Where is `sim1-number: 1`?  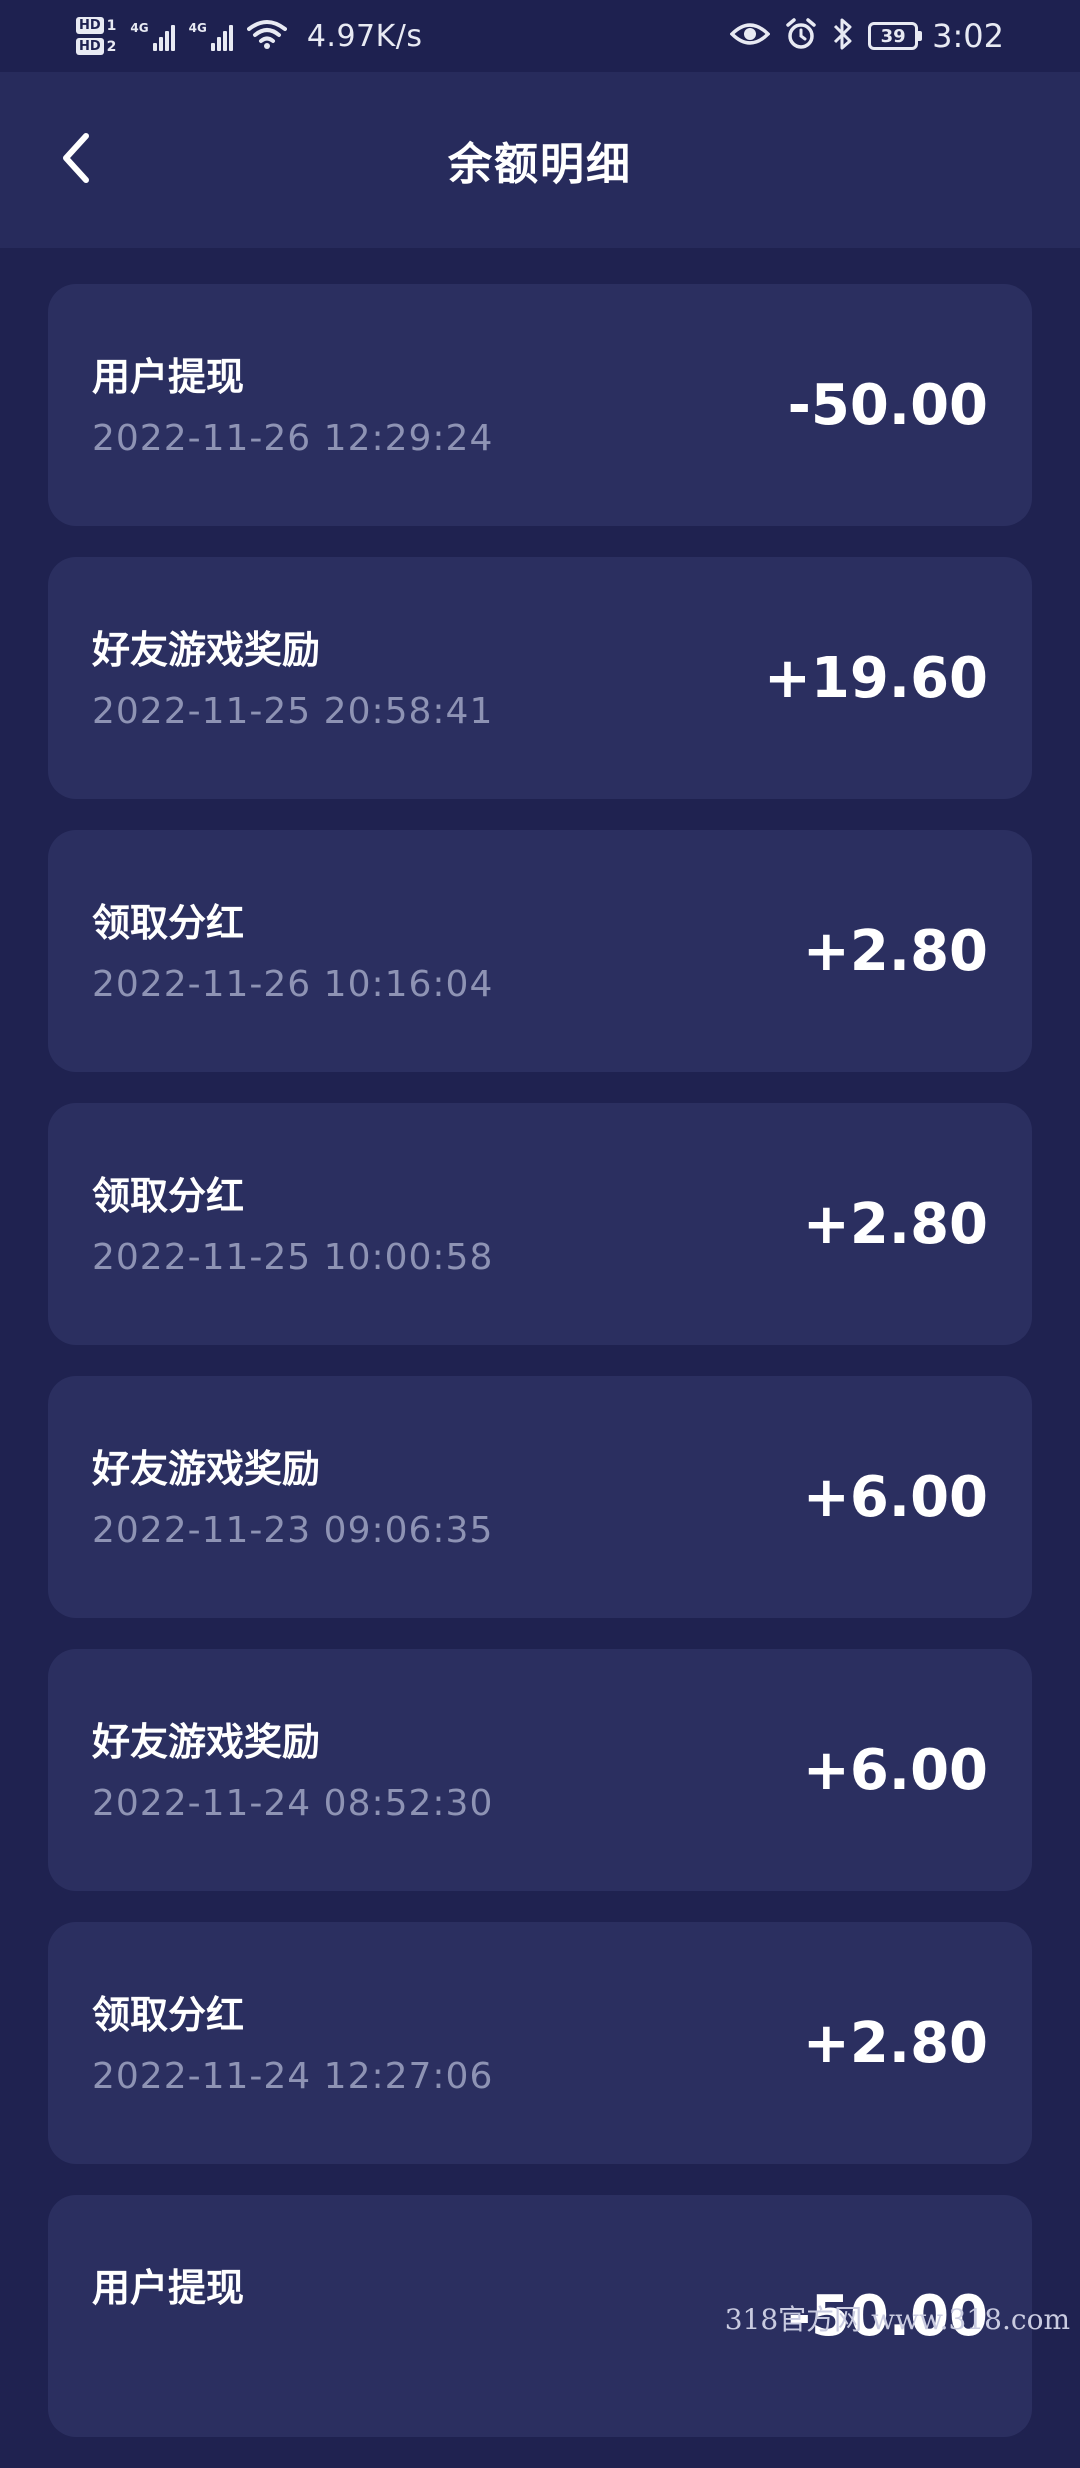
sim1-number: 1 is located at coordinates (111, 25).